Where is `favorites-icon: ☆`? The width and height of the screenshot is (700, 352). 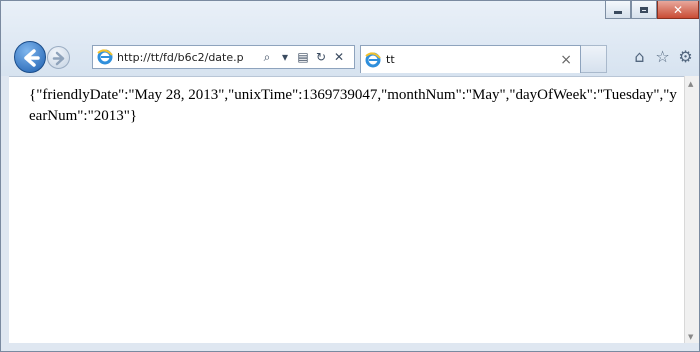 favorites-icon: ☆ is located at coordinates (662, 56).